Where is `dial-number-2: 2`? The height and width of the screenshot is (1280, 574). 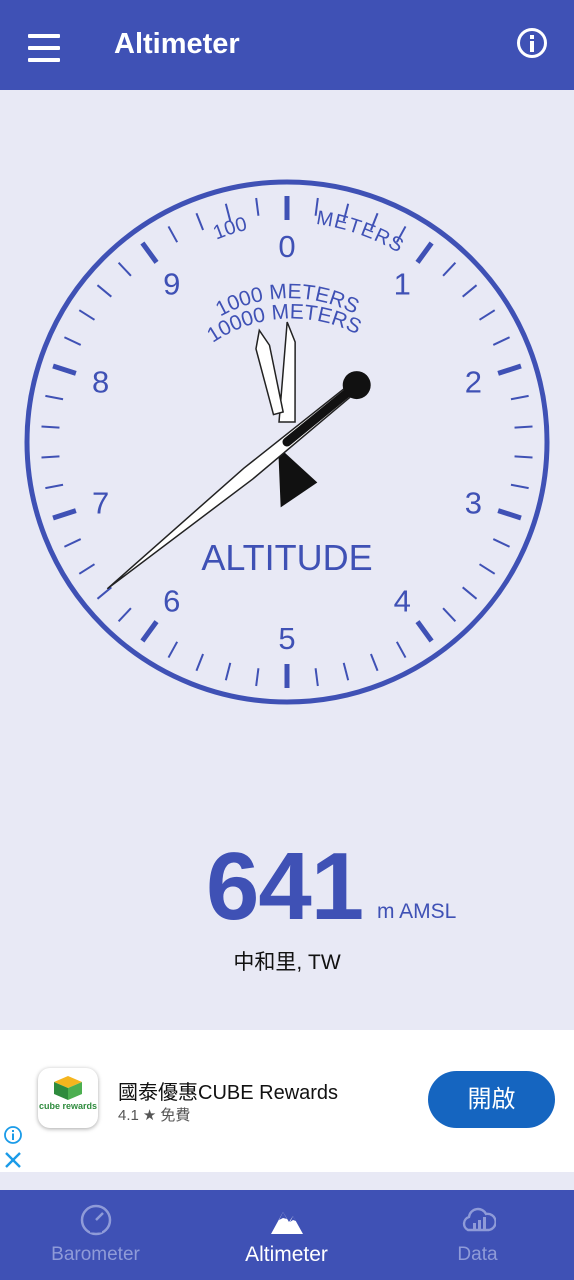
dial-number-2: 2 is located at coordinates (473, 381).